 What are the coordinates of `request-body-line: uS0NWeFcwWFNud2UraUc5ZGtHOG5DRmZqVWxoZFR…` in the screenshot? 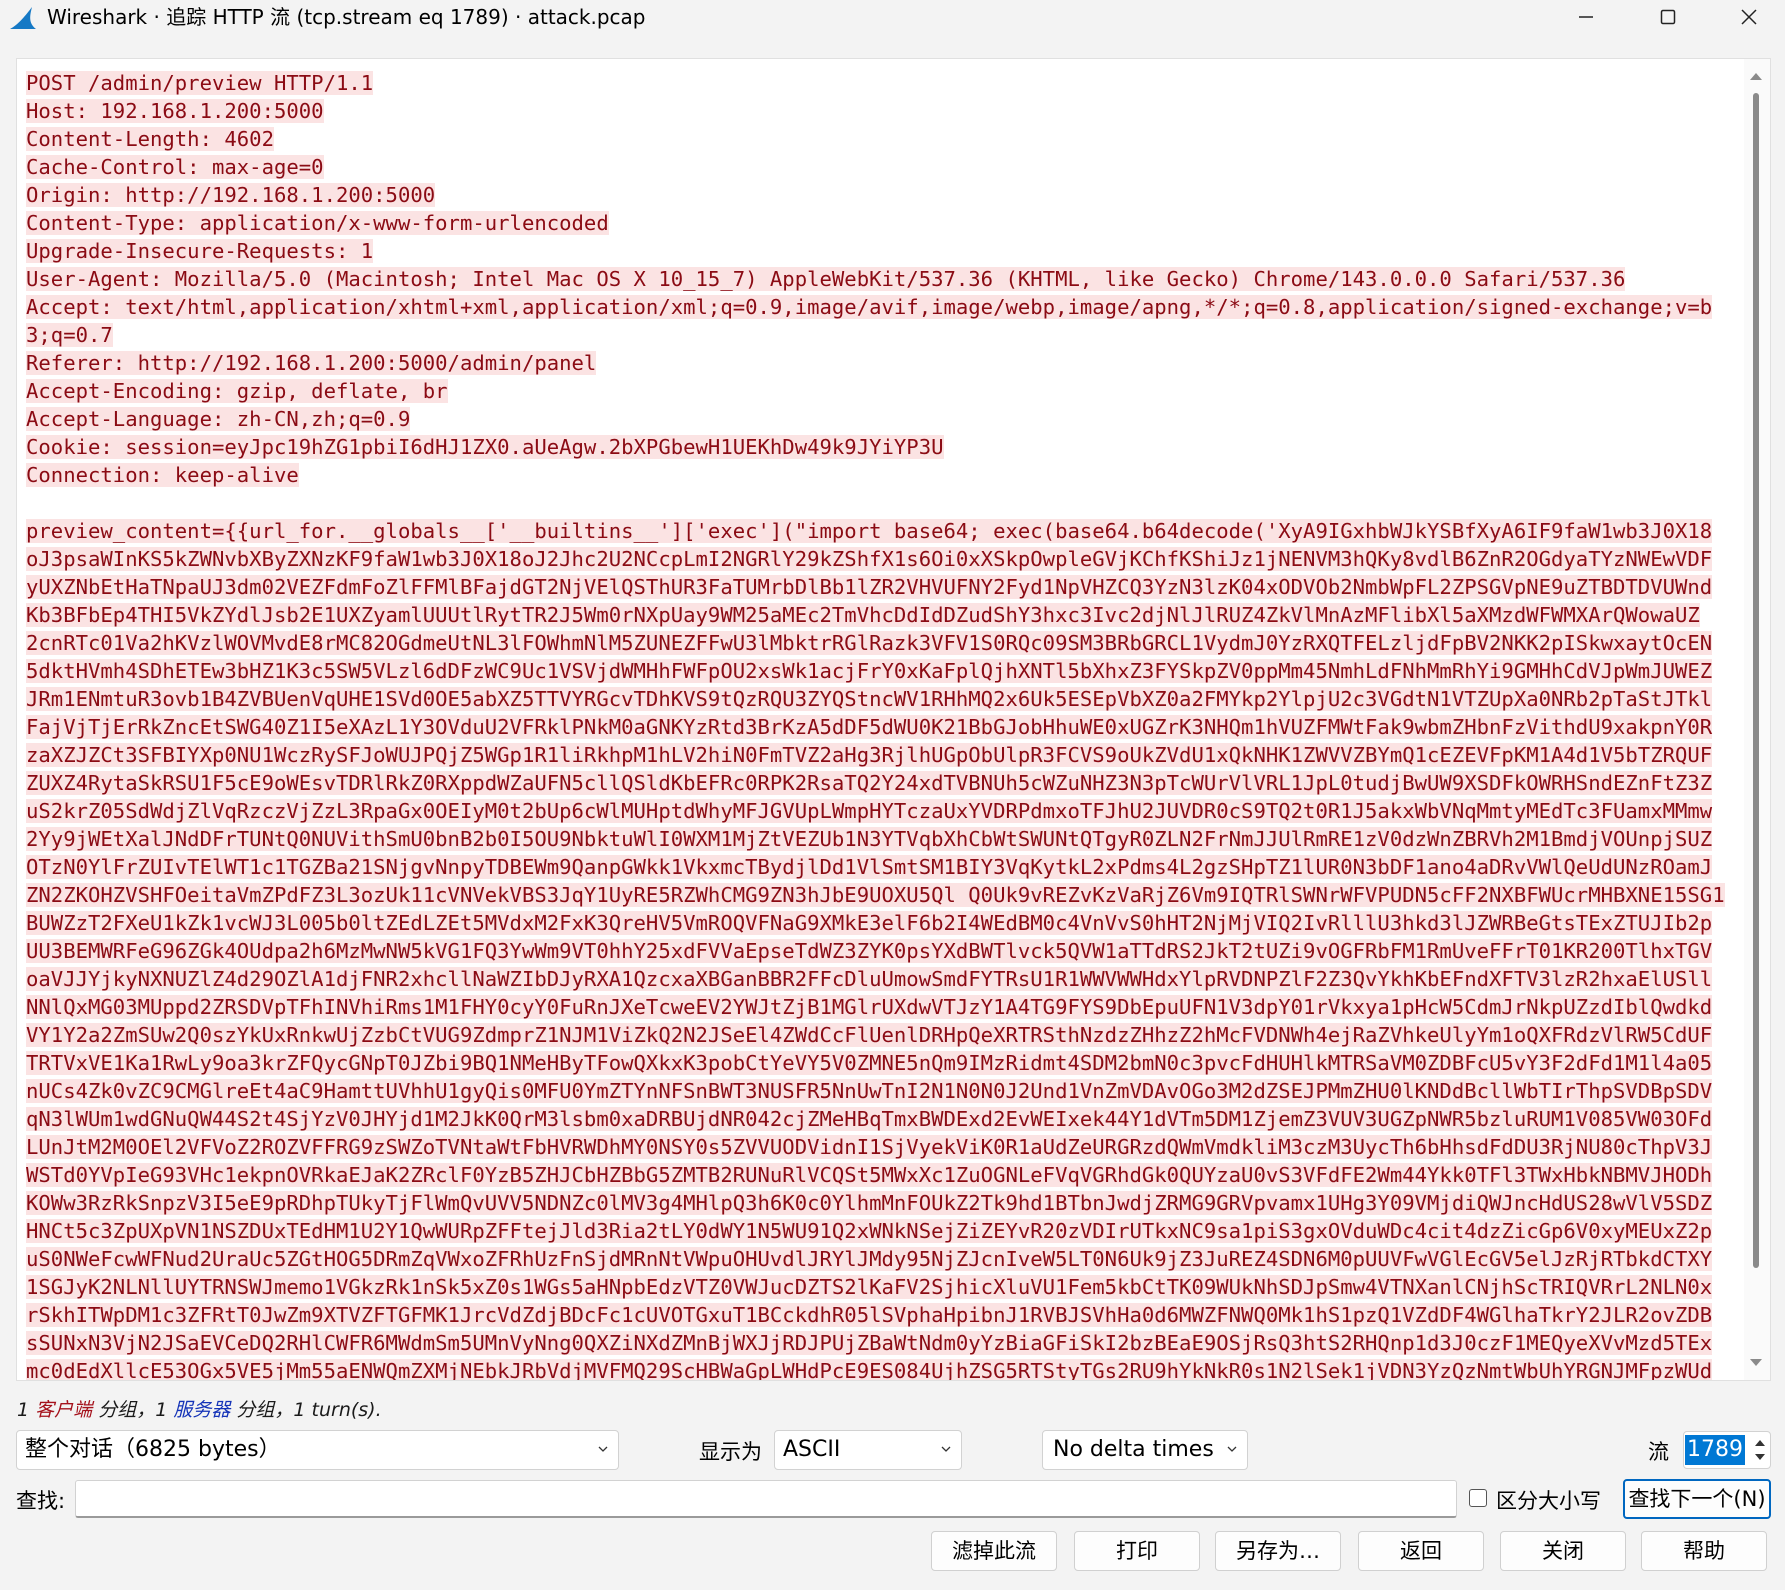 It's located at (885, 1259).